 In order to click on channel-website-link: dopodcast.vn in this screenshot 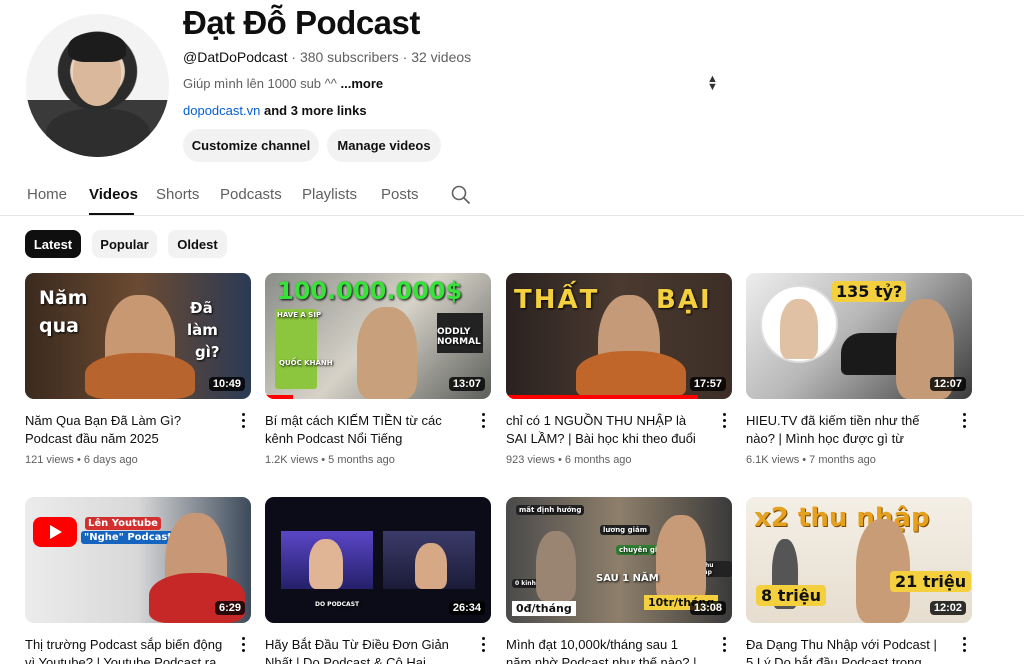, I will do `click(221, 110)`.